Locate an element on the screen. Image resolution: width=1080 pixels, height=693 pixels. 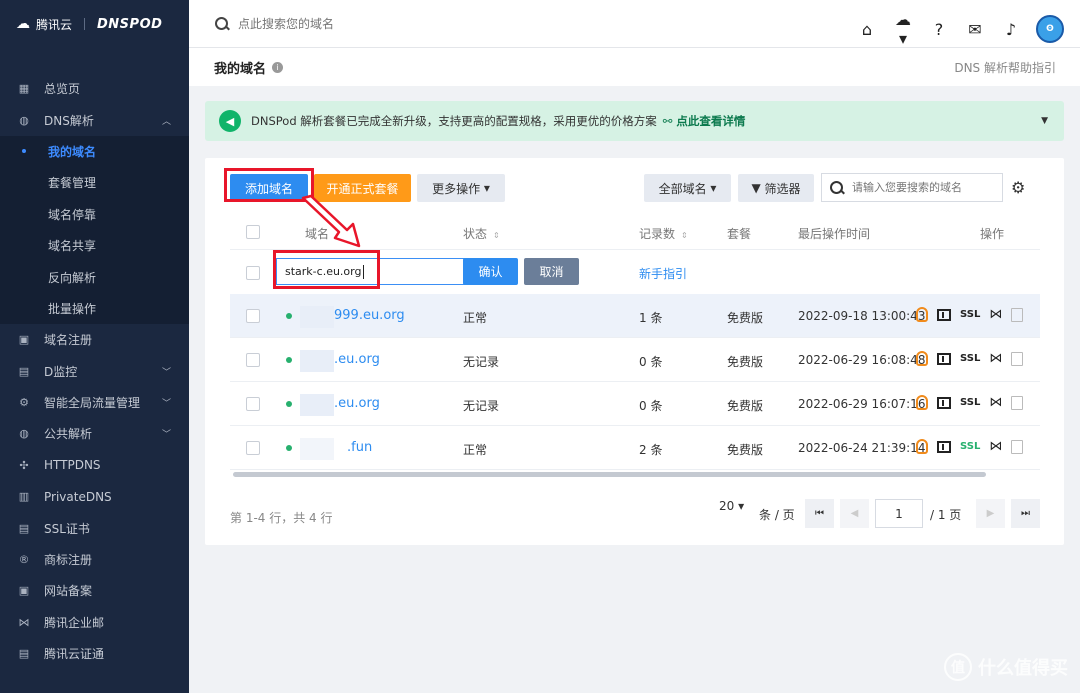
page-size-select: 20 ▾ is located at coordinates (731, 506).